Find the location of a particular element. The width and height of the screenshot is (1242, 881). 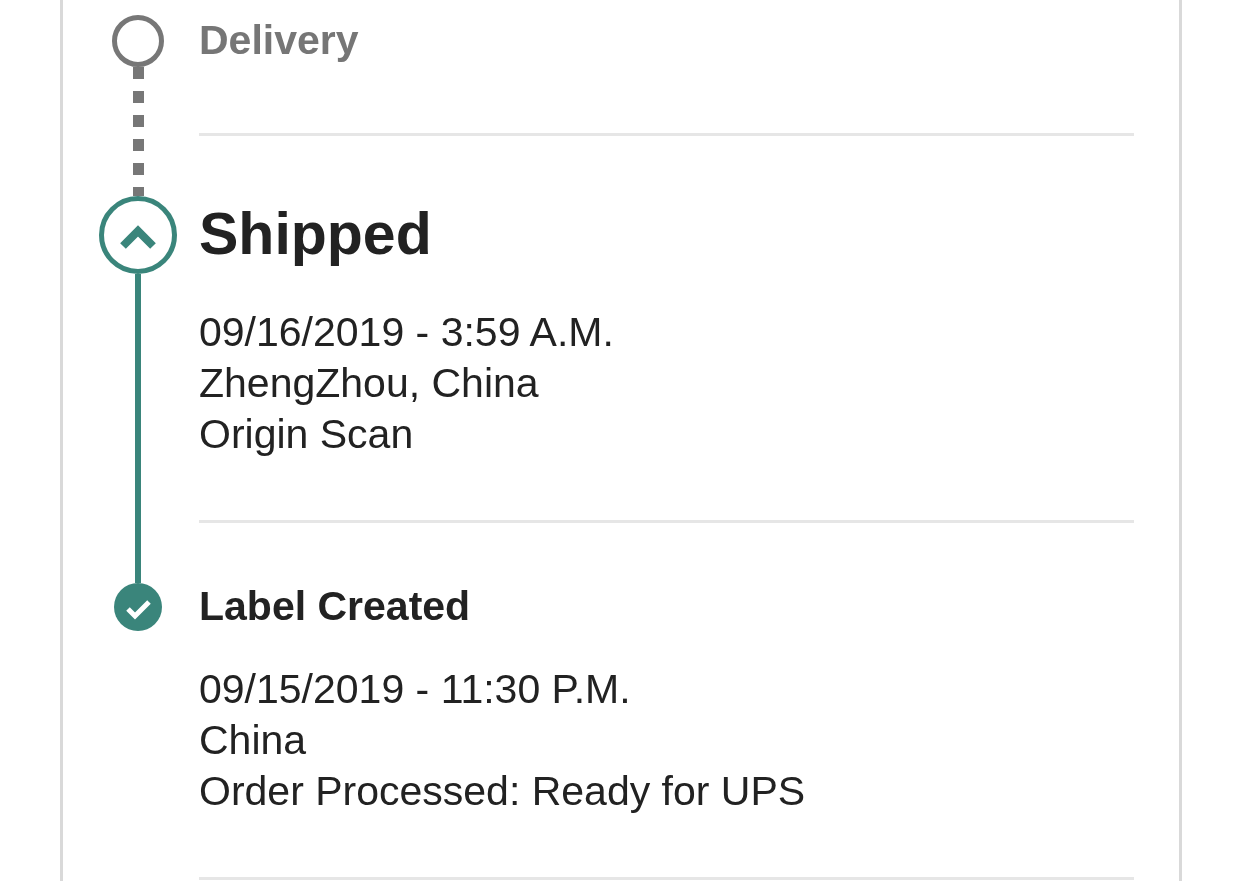

event-description: Origin Scan is located at coordinates (306, 434).